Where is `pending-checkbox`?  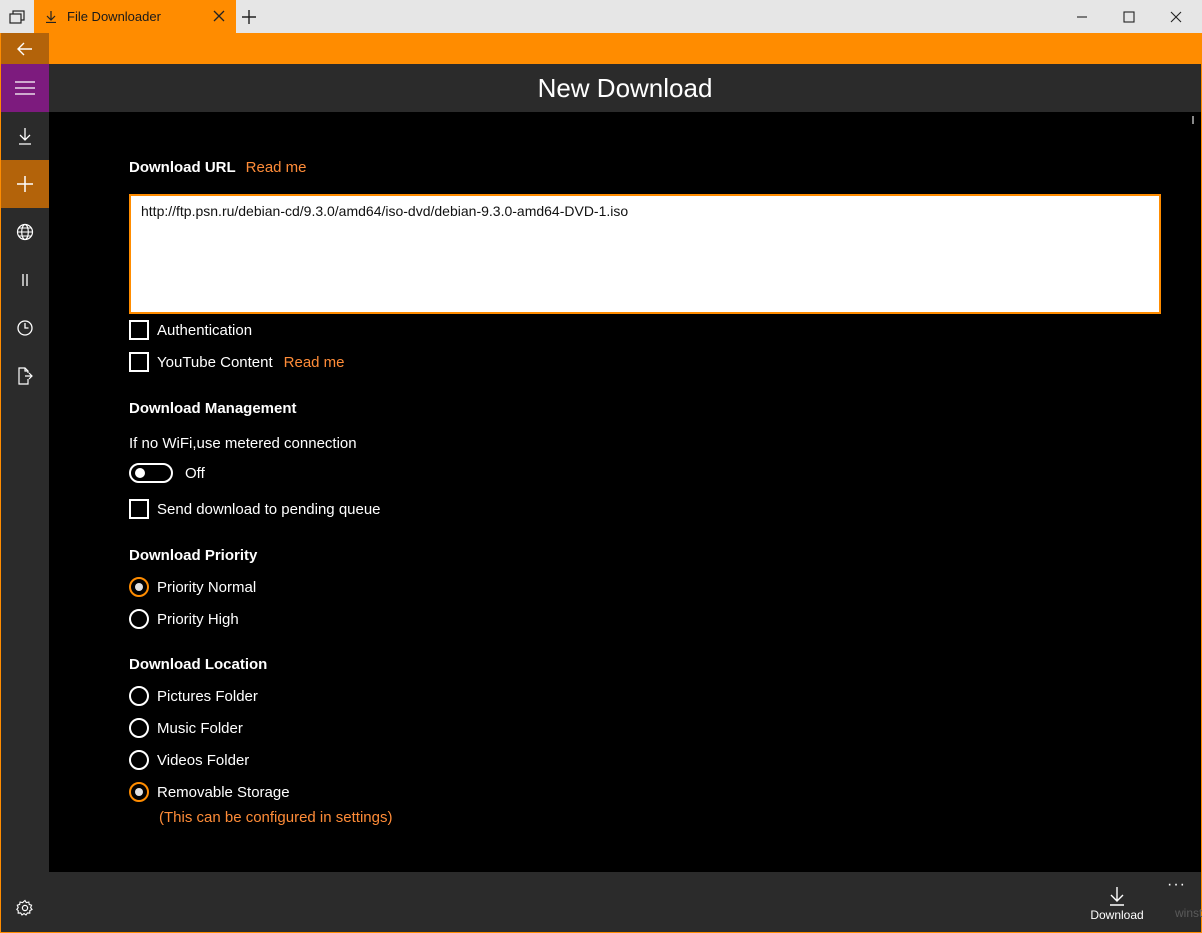 pending-checkbox is located at coordinates (139, 509).